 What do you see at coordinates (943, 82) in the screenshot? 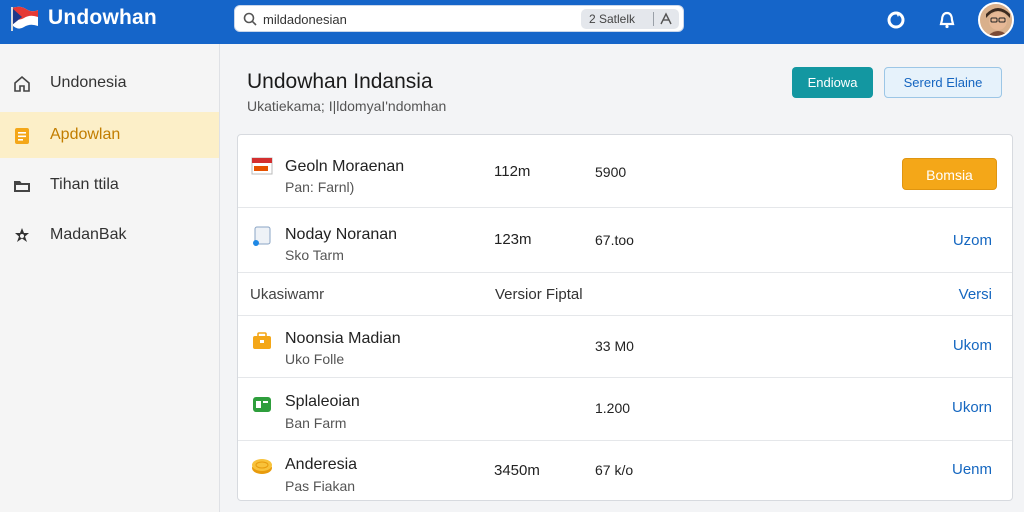
I see `secondary-action-button: Sererd Elaine` at bounding box center [943, 82].